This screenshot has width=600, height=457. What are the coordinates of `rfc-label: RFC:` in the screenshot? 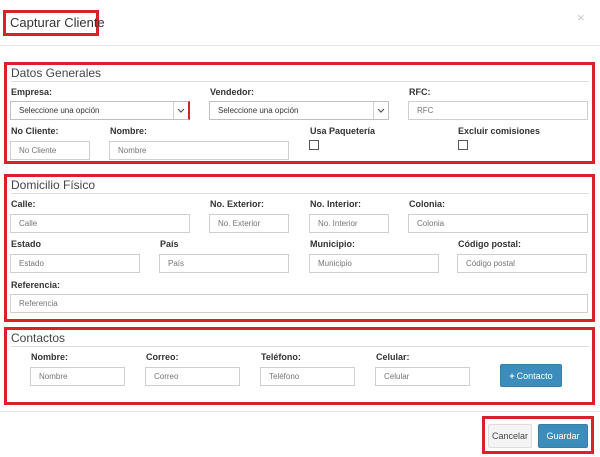 It's located at (420, 92).